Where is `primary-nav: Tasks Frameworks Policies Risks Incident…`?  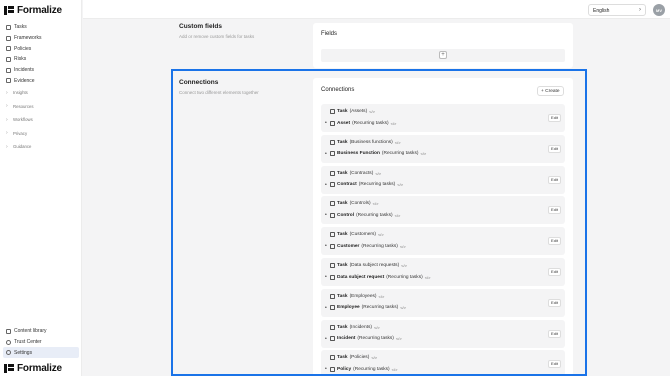 primary-nav: Tasks Frameworks Policies Risks Incident… is located at coordinates (41, 88).